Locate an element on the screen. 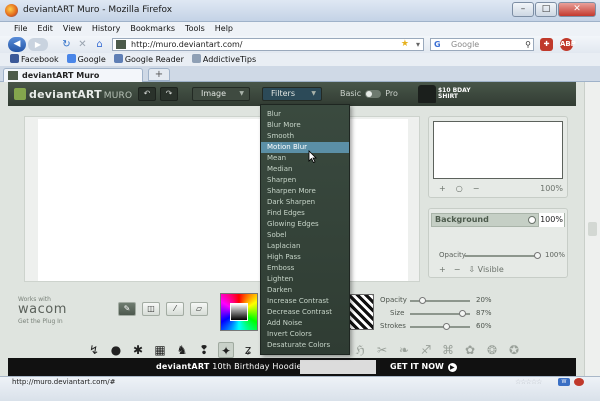  address-bar: http://muro.deviantart.com/ ★ ▾ is located at coordinates (268, 44).